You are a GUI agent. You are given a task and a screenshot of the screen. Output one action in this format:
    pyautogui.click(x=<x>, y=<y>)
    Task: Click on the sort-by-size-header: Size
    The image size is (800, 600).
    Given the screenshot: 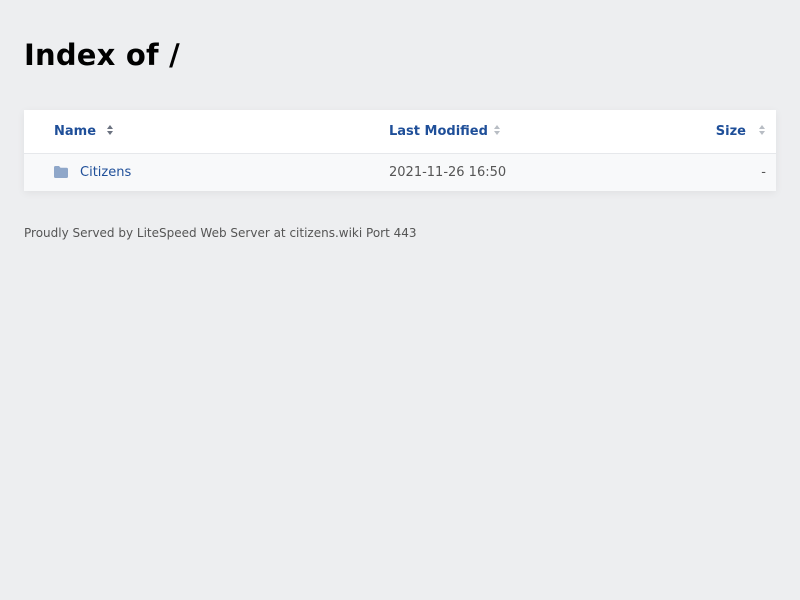 What is the action you would take?
    pyautogui.click(x=731, y=131)
    